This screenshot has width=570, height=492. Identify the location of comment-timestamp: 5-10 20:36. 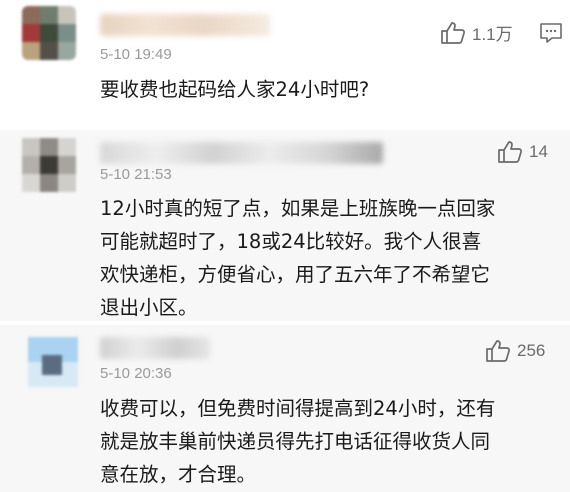
(136, 373).